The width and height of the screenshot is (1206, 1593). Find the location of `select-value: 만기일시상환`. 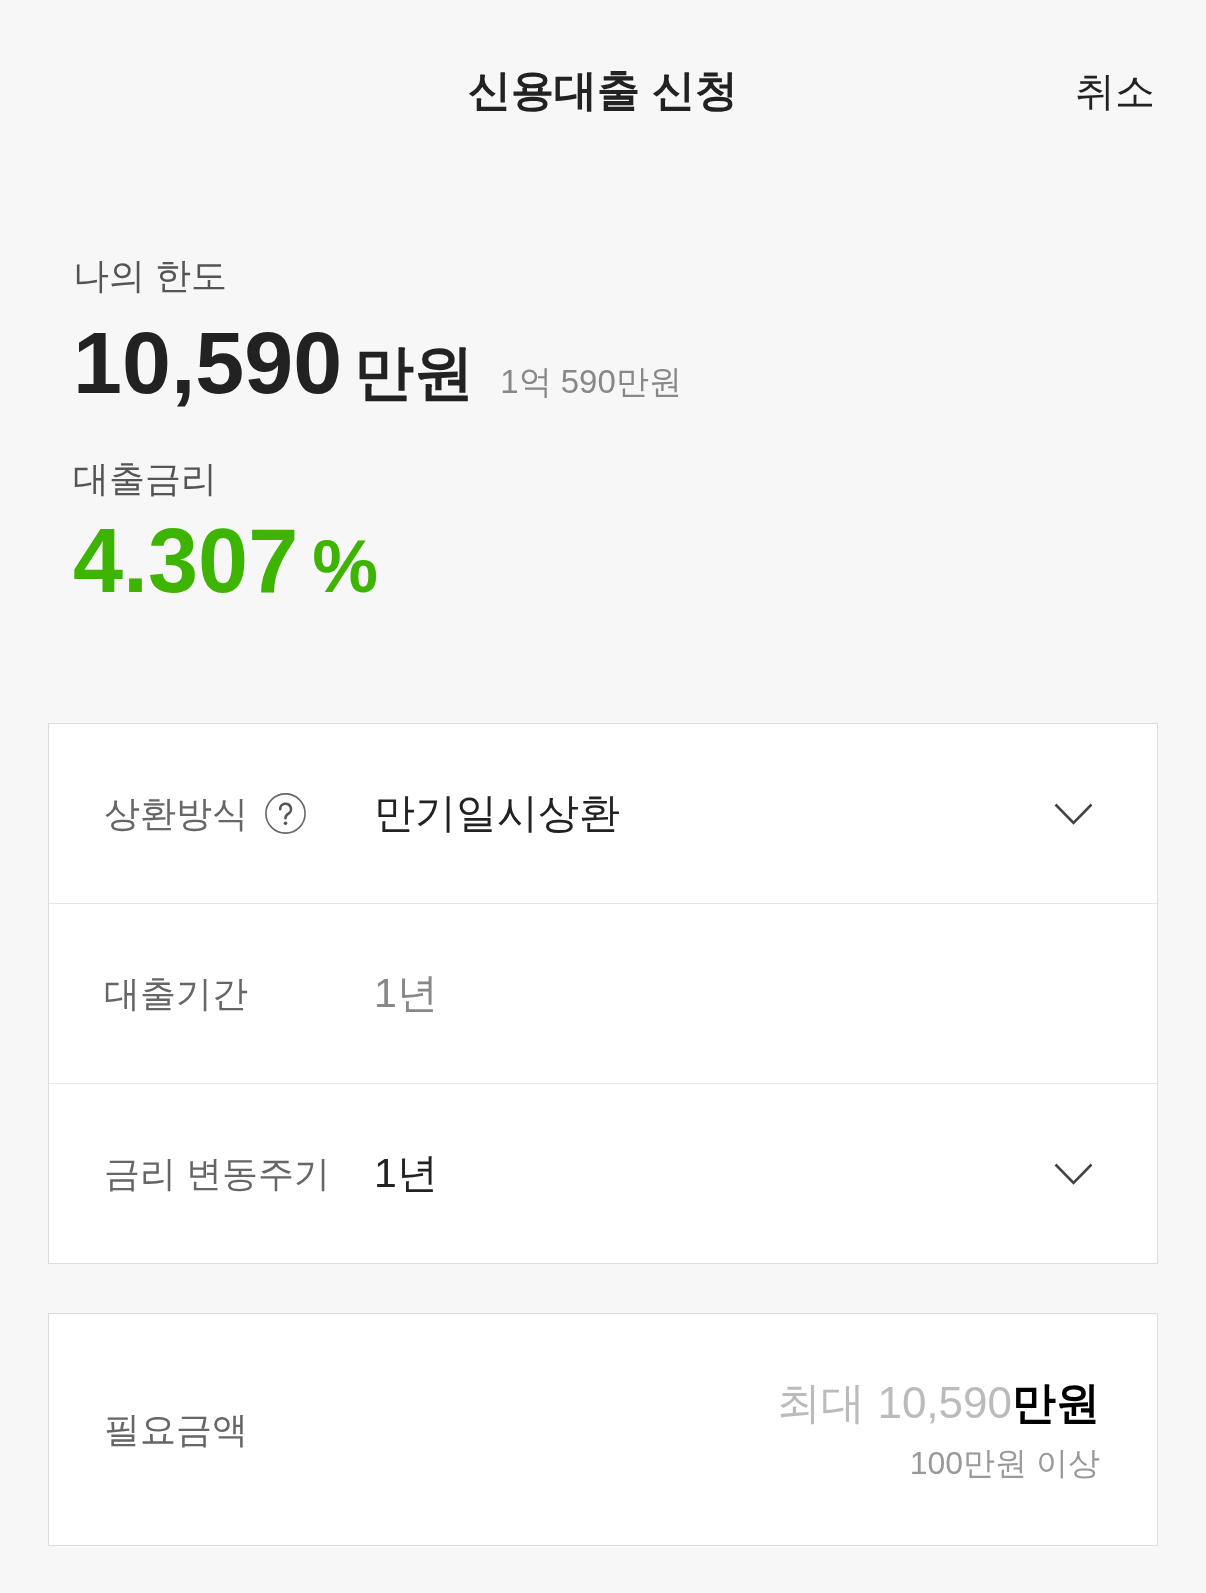

select-value: 만기일시상환 is located at coordinates (497, 813).